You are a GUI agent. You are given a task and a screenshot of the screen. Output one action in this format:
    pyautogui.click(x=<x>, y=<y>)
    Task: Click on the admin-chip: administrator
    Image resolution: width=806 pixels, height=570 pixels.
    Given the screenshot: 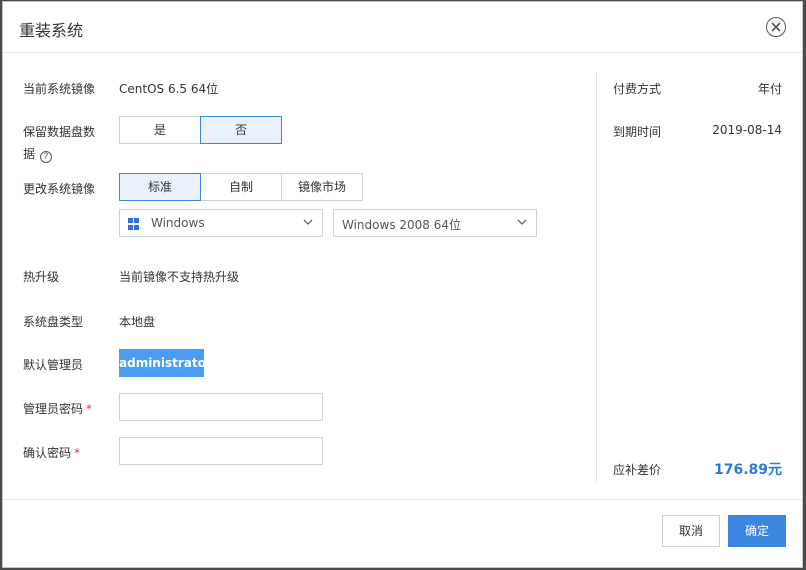 What is the action you would take?
    pyautogui.click(x=165, y=363)
    